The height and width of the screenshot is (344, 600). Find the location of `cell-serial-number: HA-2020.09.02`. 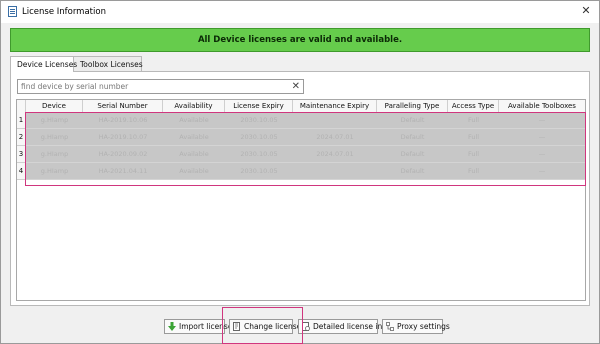

cell-serial-number: HA-2020.09.02 is located at coordinates (123, 154).